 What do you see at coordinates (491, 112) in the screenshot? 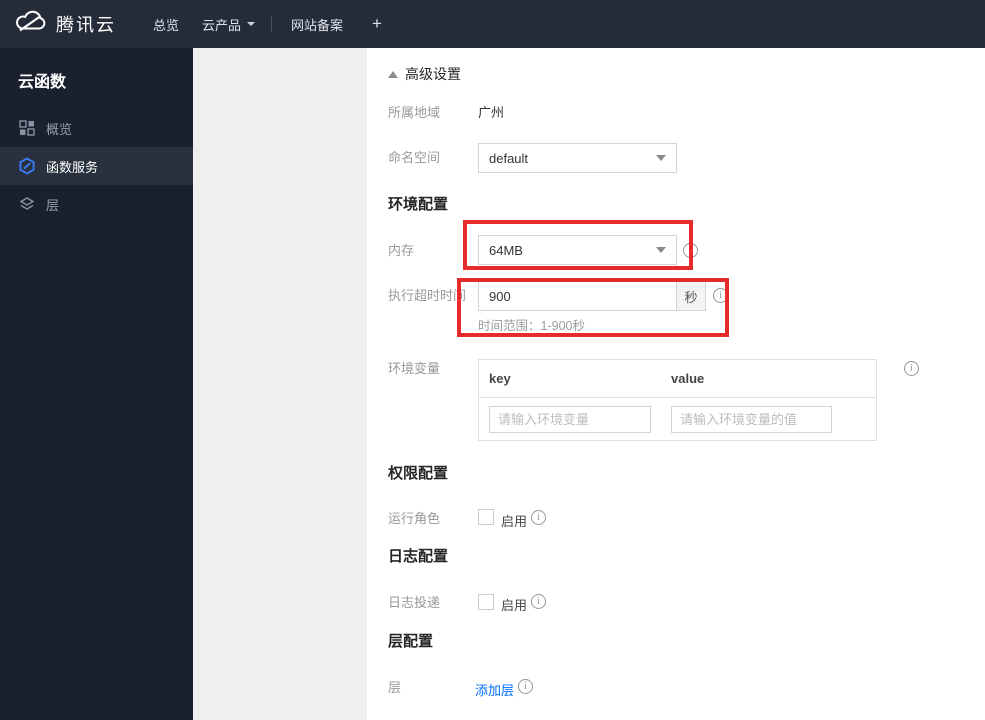
I see `region-value: 广州` at bounding box center [491, 112].